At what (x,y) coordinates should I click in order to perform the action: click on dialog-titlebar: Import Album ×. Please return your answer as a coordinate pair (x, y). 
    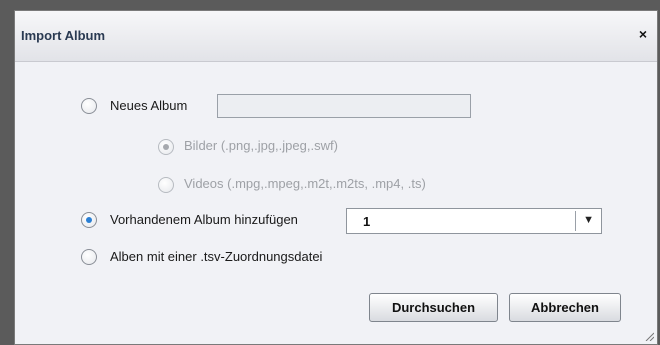
    Looking at the image, I should click on (336, 36).